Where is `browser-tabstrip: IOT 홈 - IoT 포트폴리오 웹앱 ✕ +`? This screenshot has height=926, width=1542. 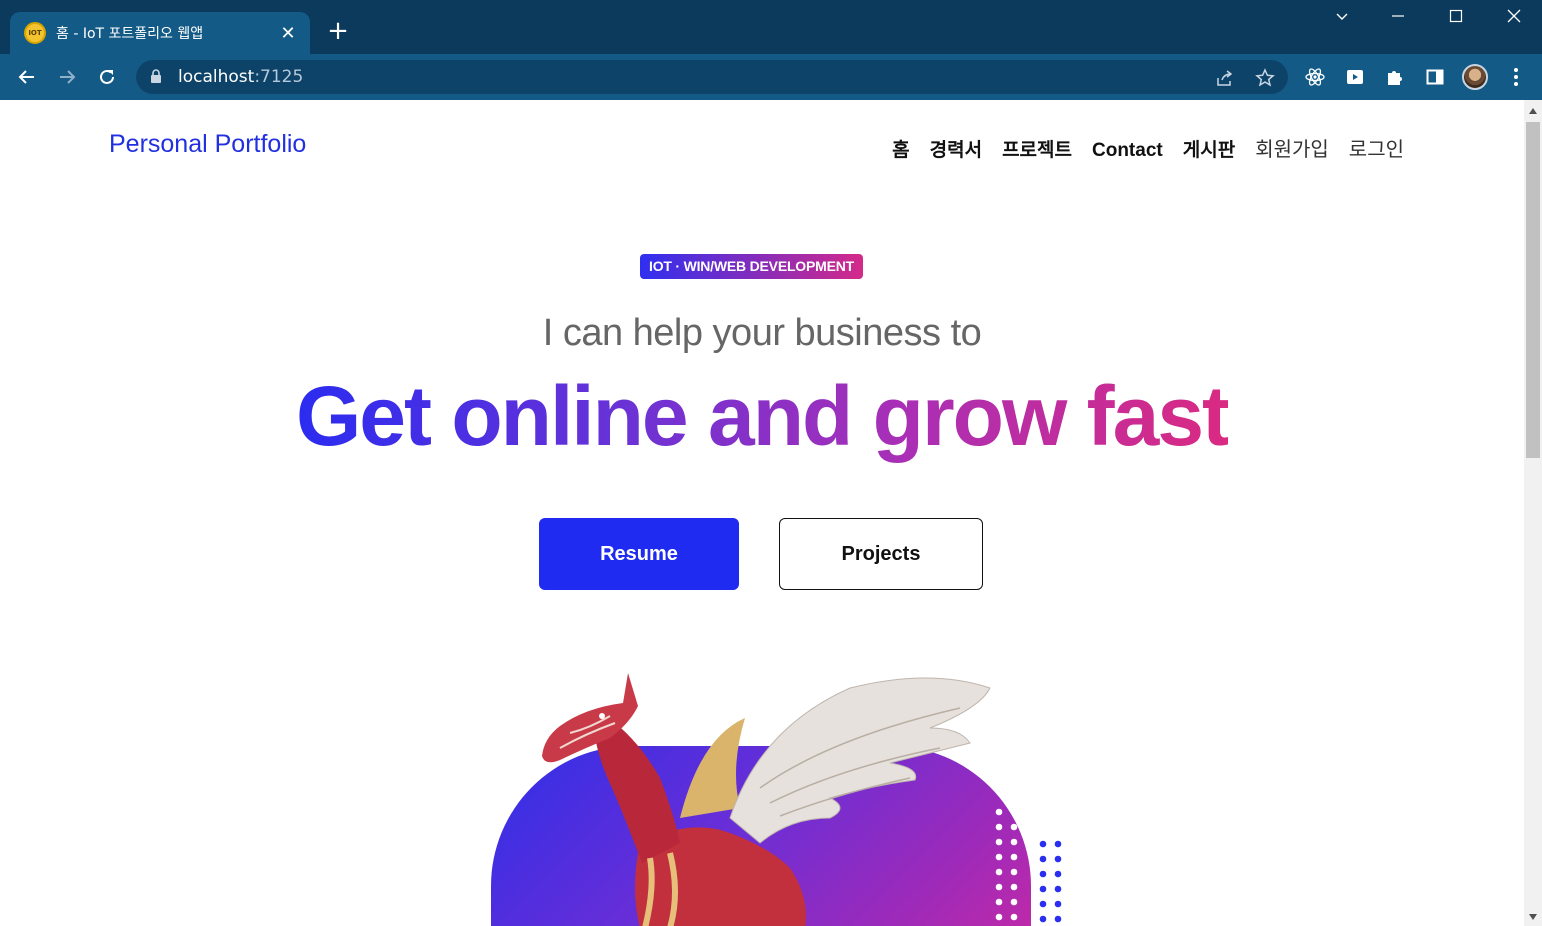 browser-tabstrip: IOT 홈 - IoT 포트폴리오 웹앱 ✕ + is located at coordinates (771, 27).